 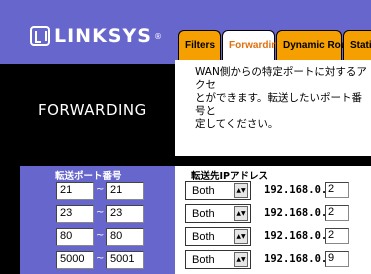 What do you see at coordinates (75, 191) in the screenshot?
I see `port-start-input: 21` at bounding box center [75, 191].